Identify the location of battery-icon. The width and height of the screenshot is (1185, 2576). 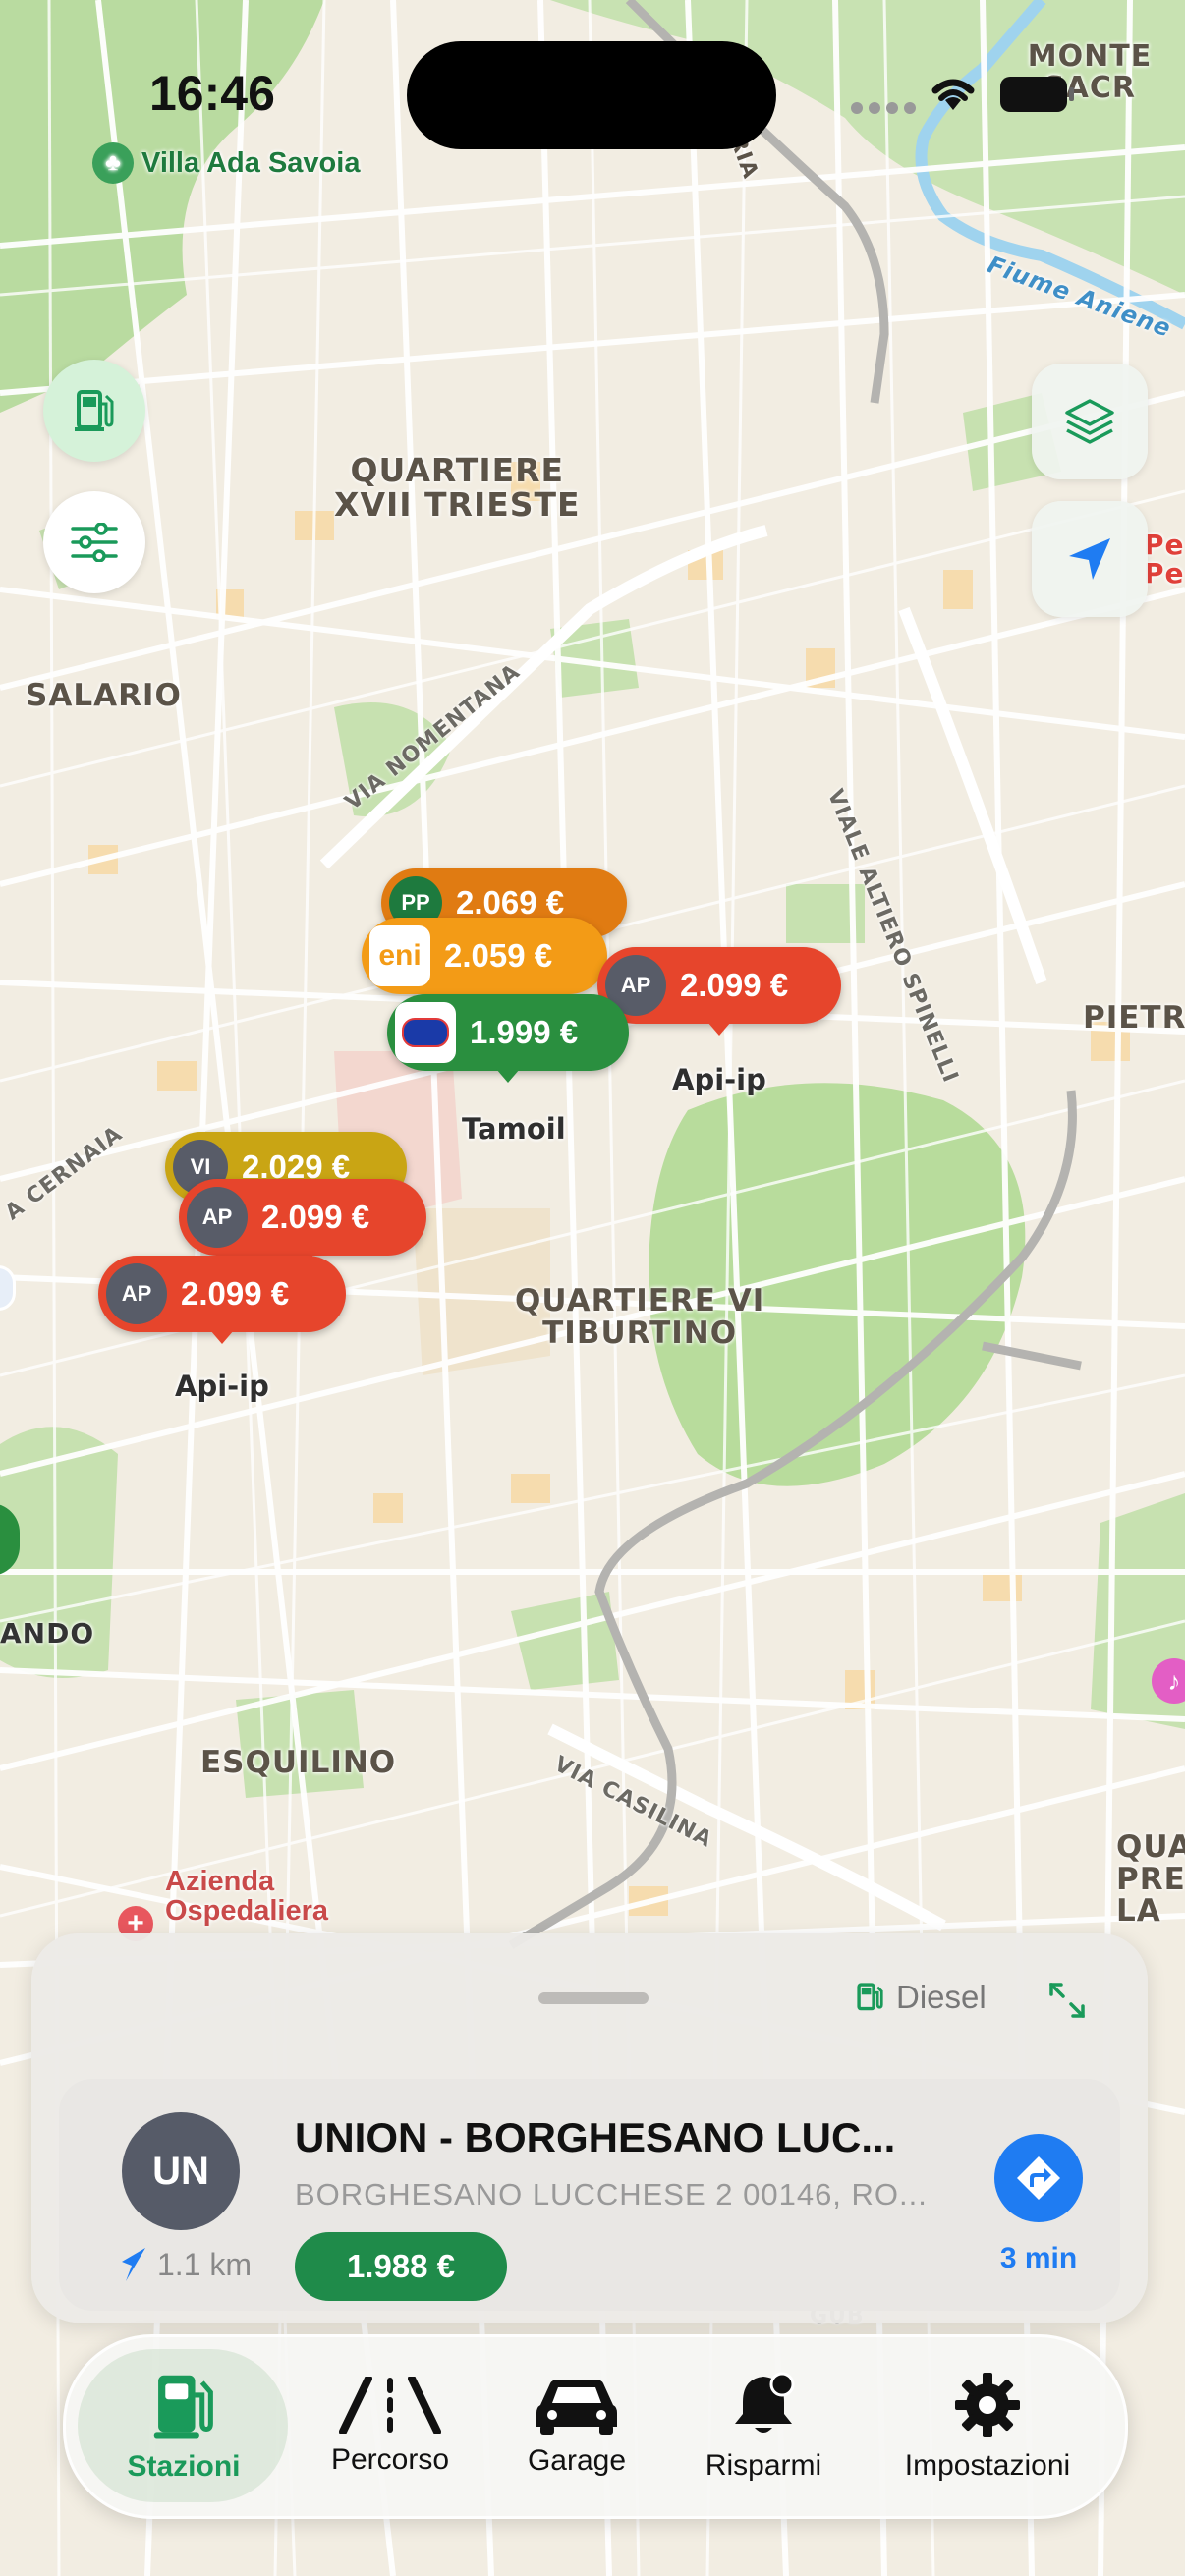
(1034, 94).